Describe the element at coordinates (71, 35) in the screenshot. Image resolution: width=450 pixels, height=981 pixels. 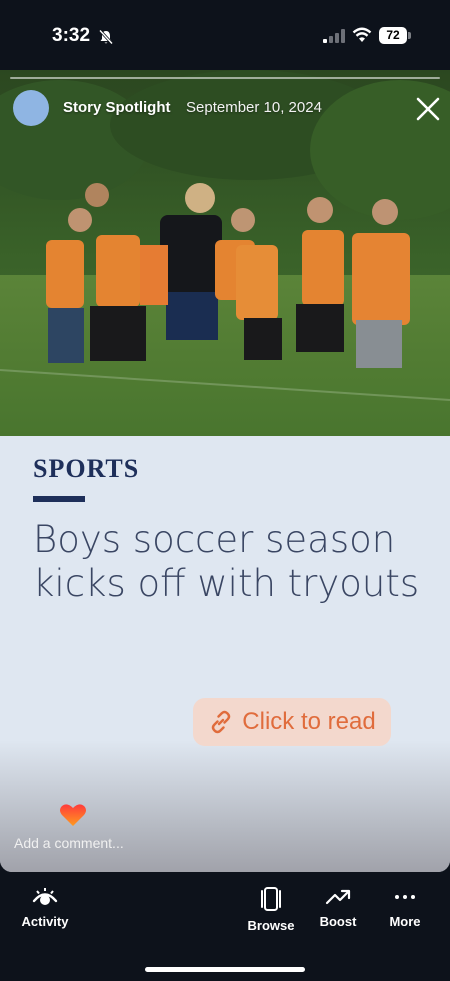
I see `status-time: 3:32` at that location.